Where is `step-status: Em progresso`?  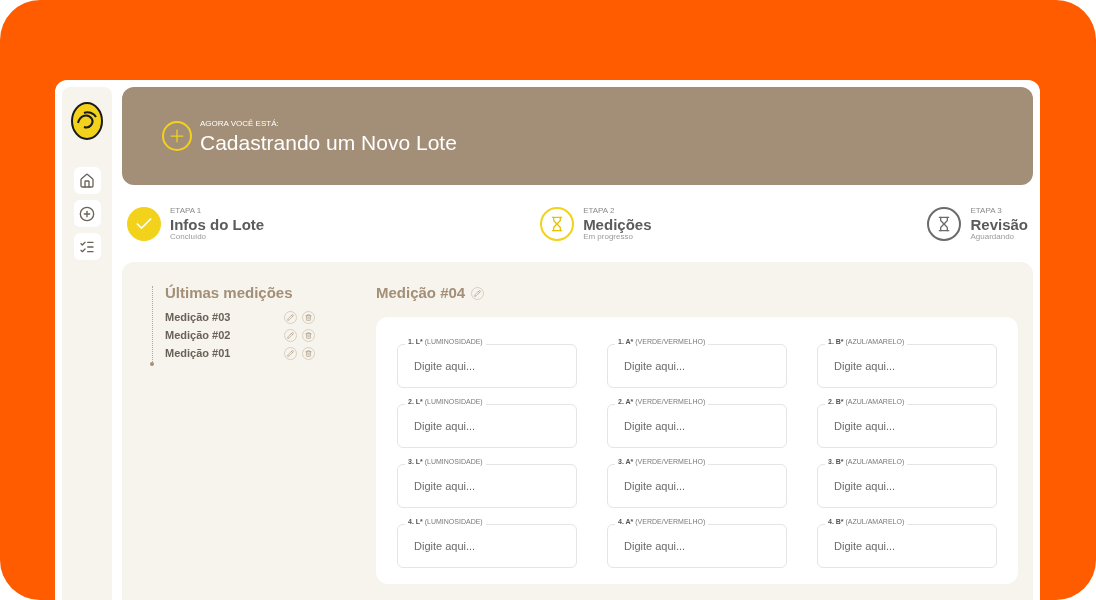 step-status: Em progresso is located at coordinates (608, 236).